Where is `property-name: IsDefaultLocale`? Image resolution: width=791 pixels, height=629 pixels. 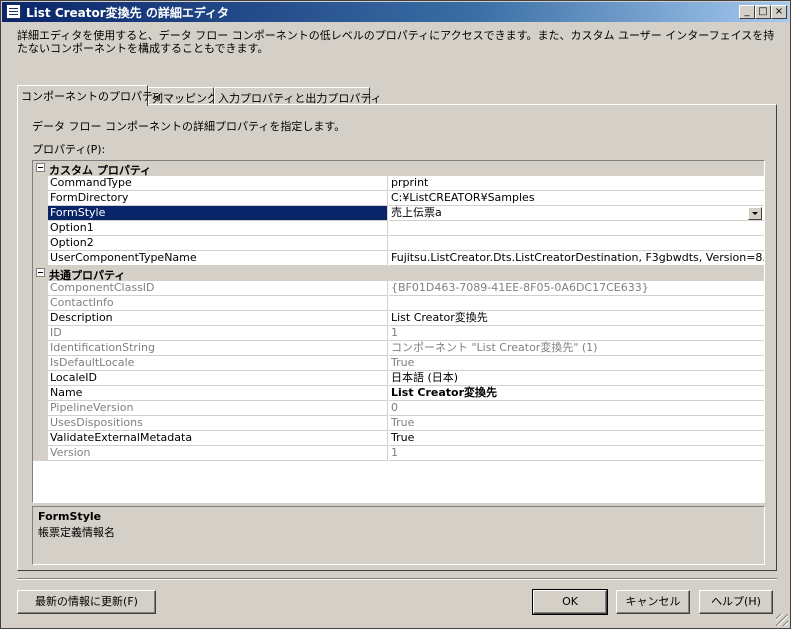
property-name: IsDefaultLocale is located at coordinates (218, 363).